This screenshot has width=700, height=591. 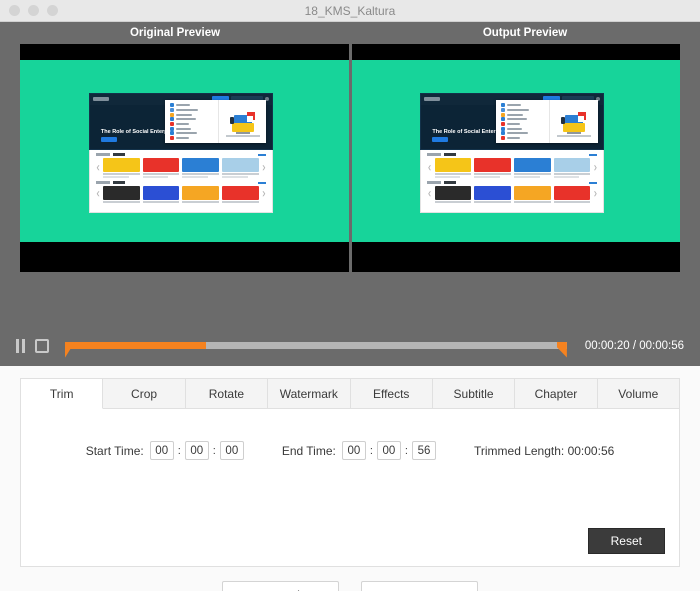 I want to click on window-title: 18_KMS_Kaltura, so click(x=350, y=10).